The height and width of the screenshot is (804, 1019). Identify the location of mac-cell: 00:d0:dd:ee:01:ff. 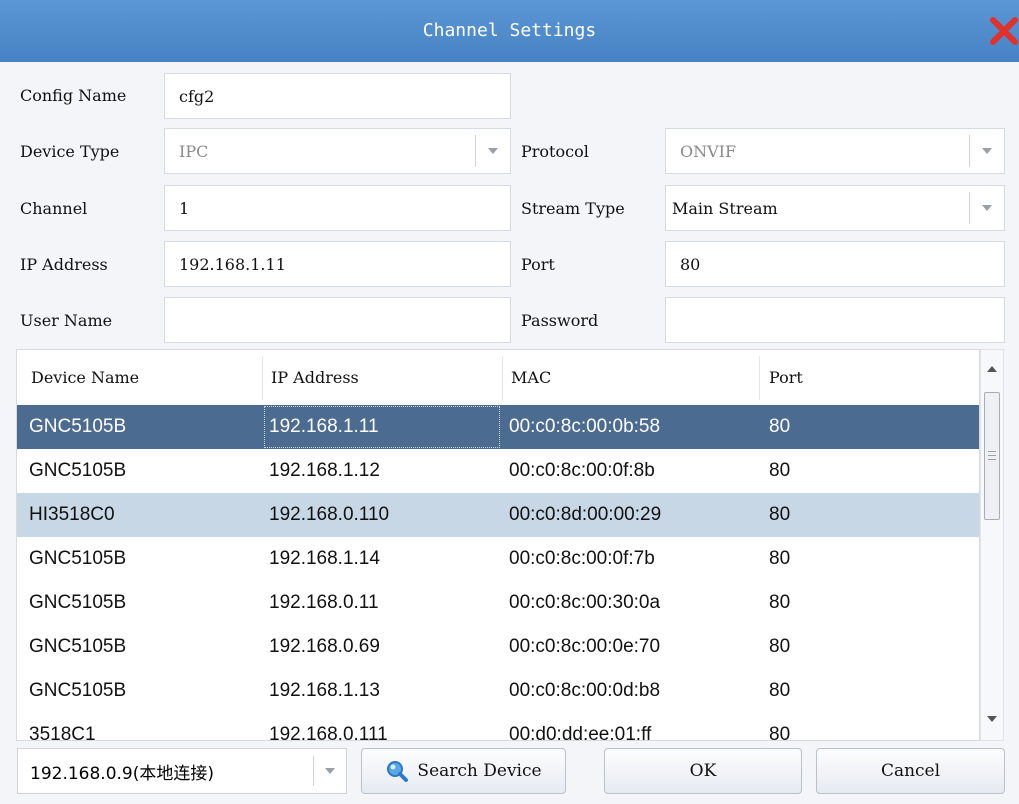
(580, 732).